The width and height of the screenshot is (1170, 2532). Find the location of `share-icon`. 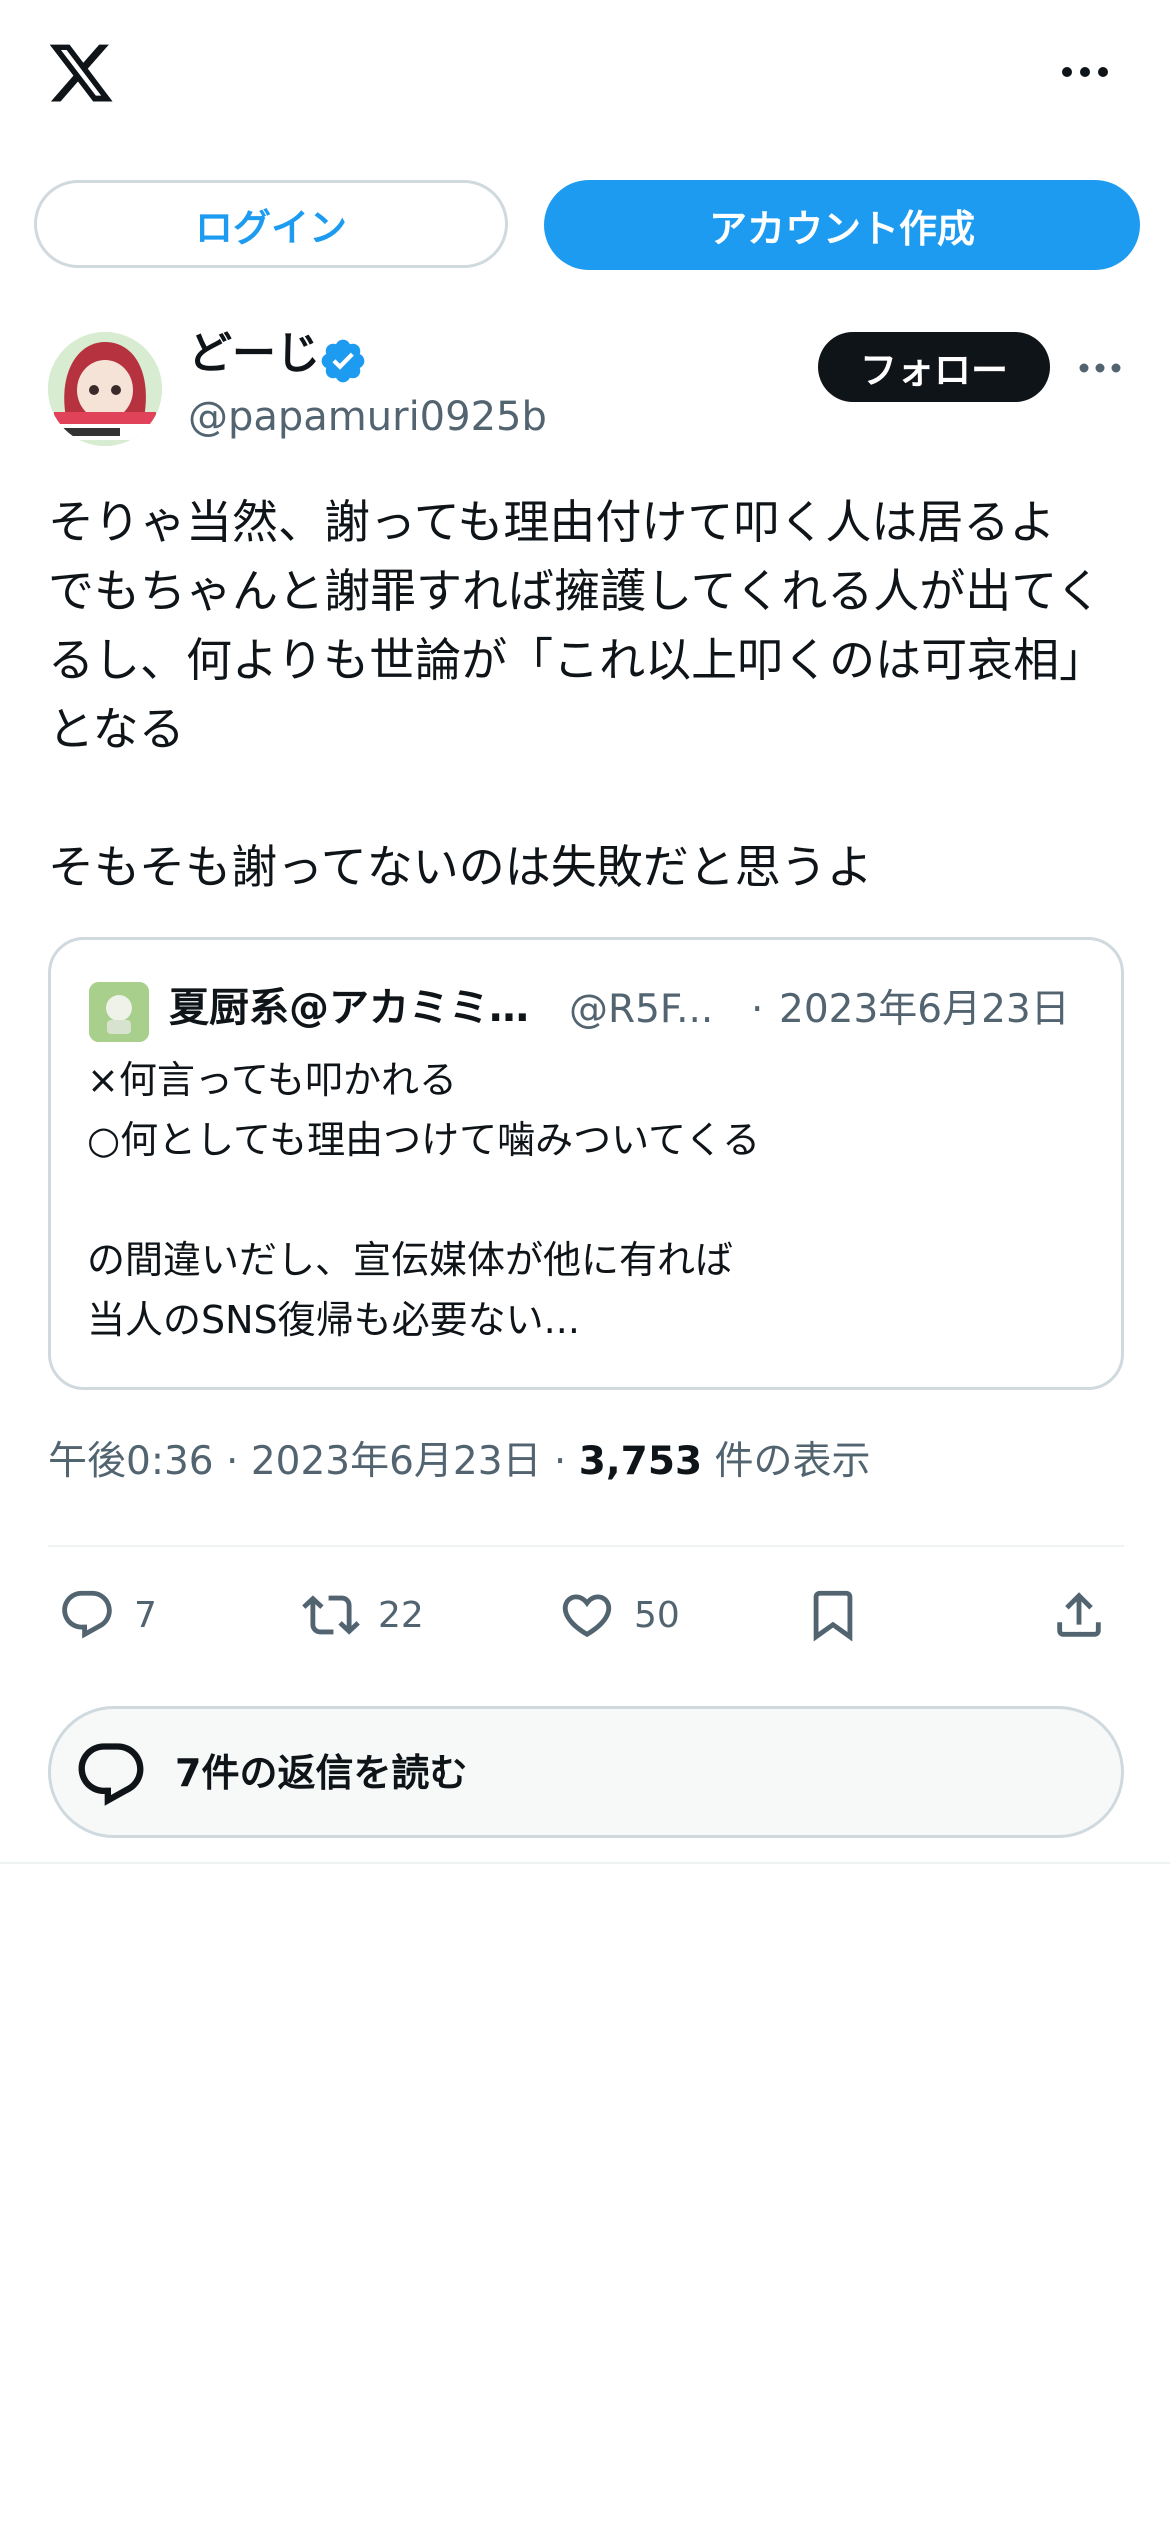

share-icon is located at coordinates (1079, 1614).